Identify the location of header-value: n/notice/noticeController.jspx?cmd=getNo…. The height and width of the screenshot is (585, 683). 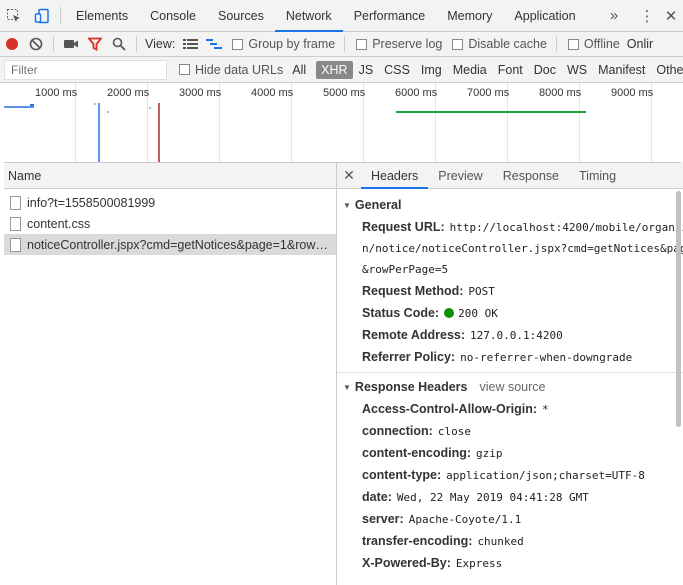
(522, 248).